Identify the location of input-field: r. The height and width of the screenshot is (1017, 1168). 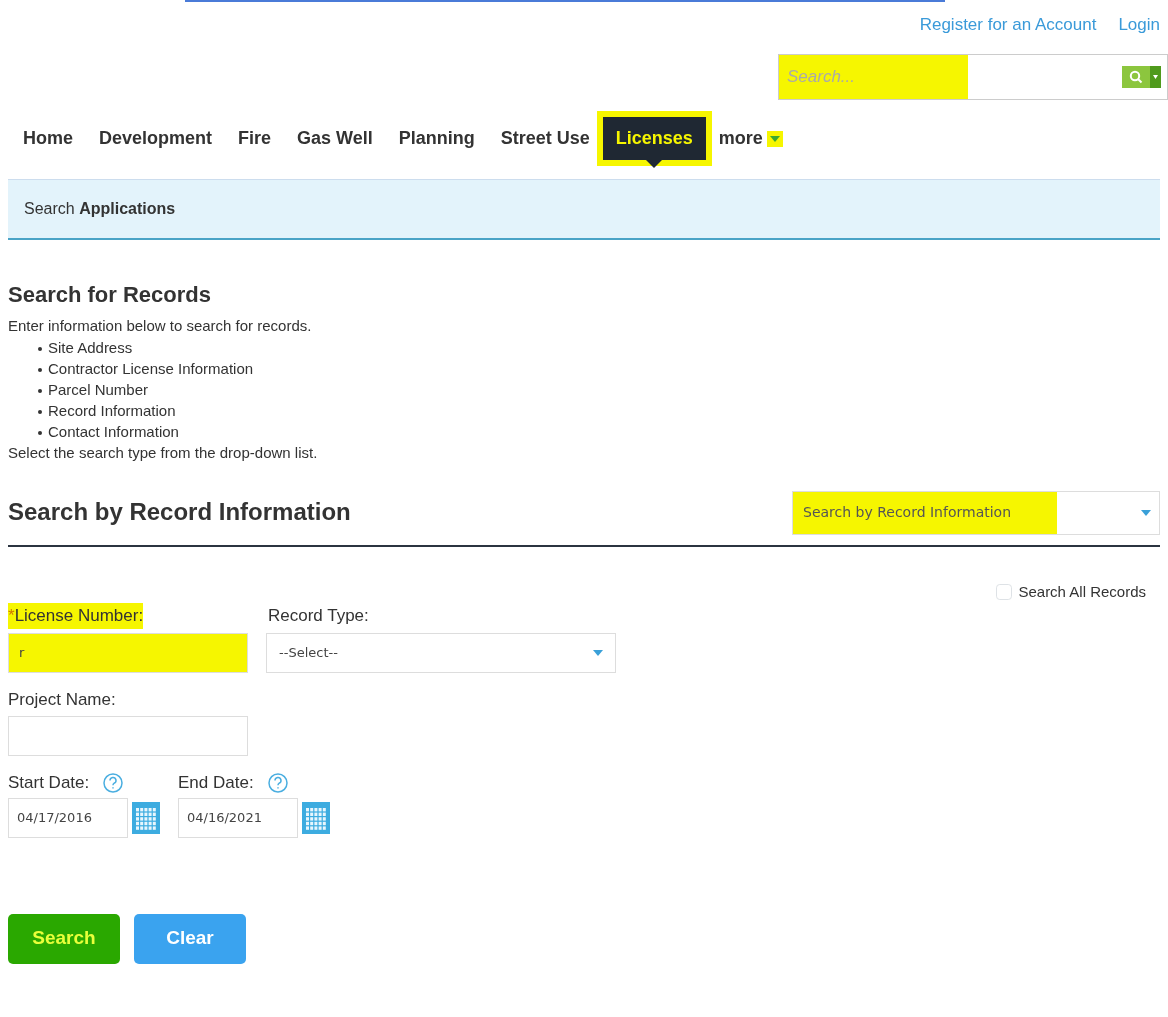
(128, 652).